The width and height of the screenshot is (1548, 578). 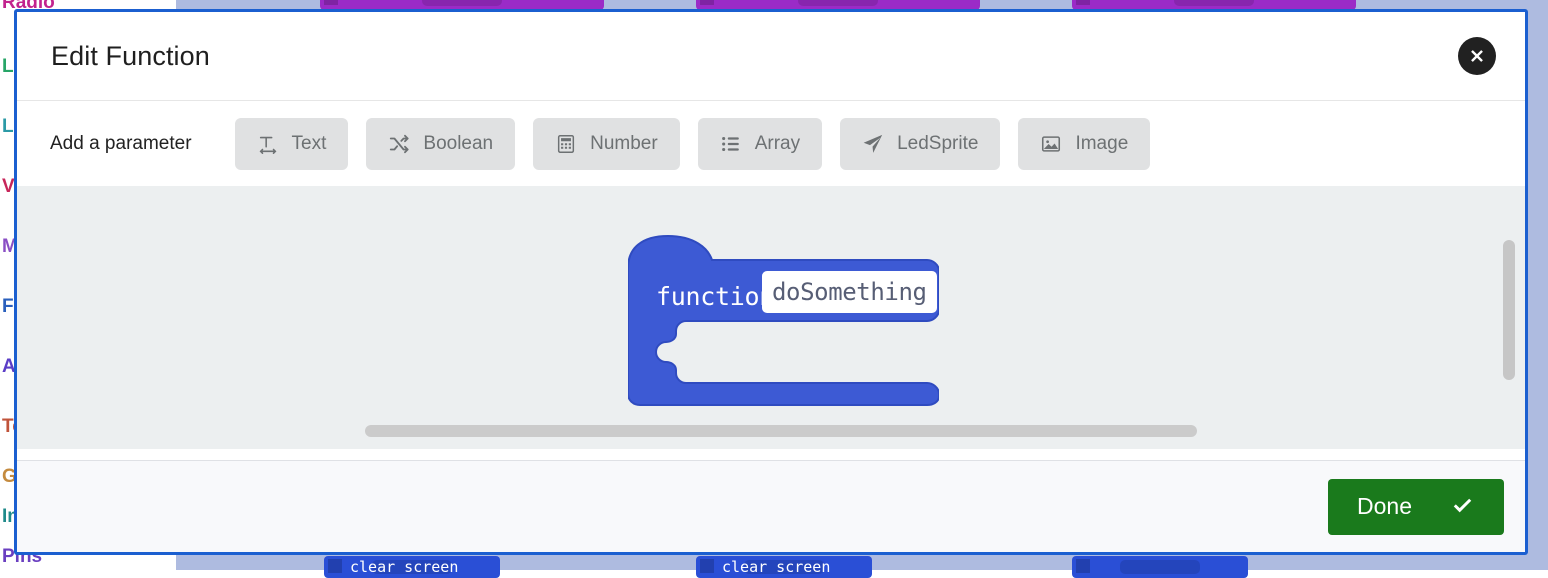 I want to click on param-type-label: Image, so click(x=1101, y=144).